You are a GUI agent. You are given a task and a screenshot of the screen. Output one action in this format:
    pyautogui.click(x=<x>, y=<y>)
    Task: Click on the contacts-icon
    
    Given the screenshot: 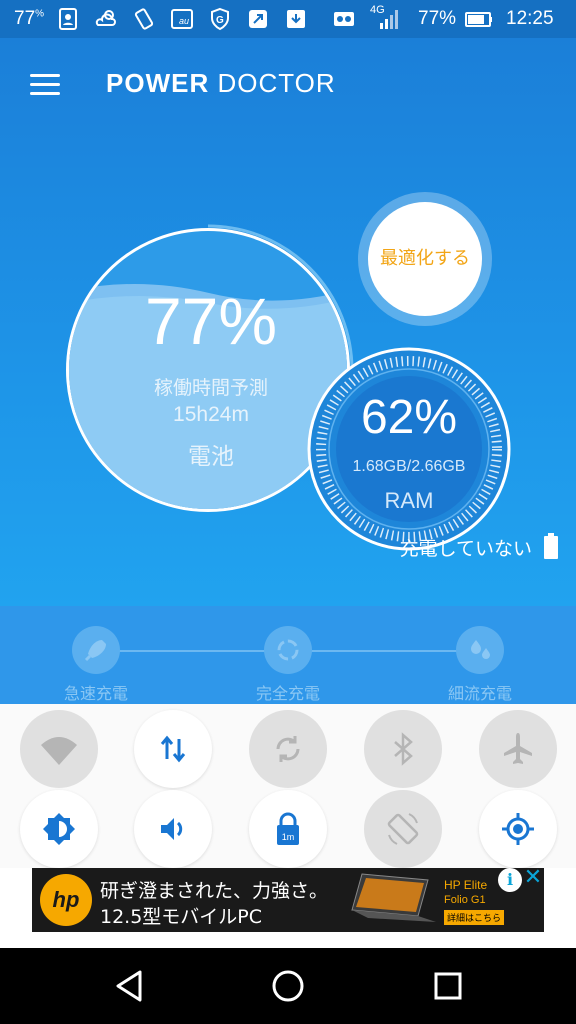 What is the action you would take?
    pyautogui.click(x=68, y=19)
    